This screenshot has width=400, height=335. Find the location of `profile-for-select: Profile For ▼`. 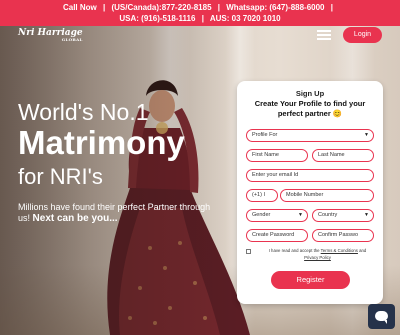

profile-for-select: Profile For ▼ is located at coordinates (310, 135).